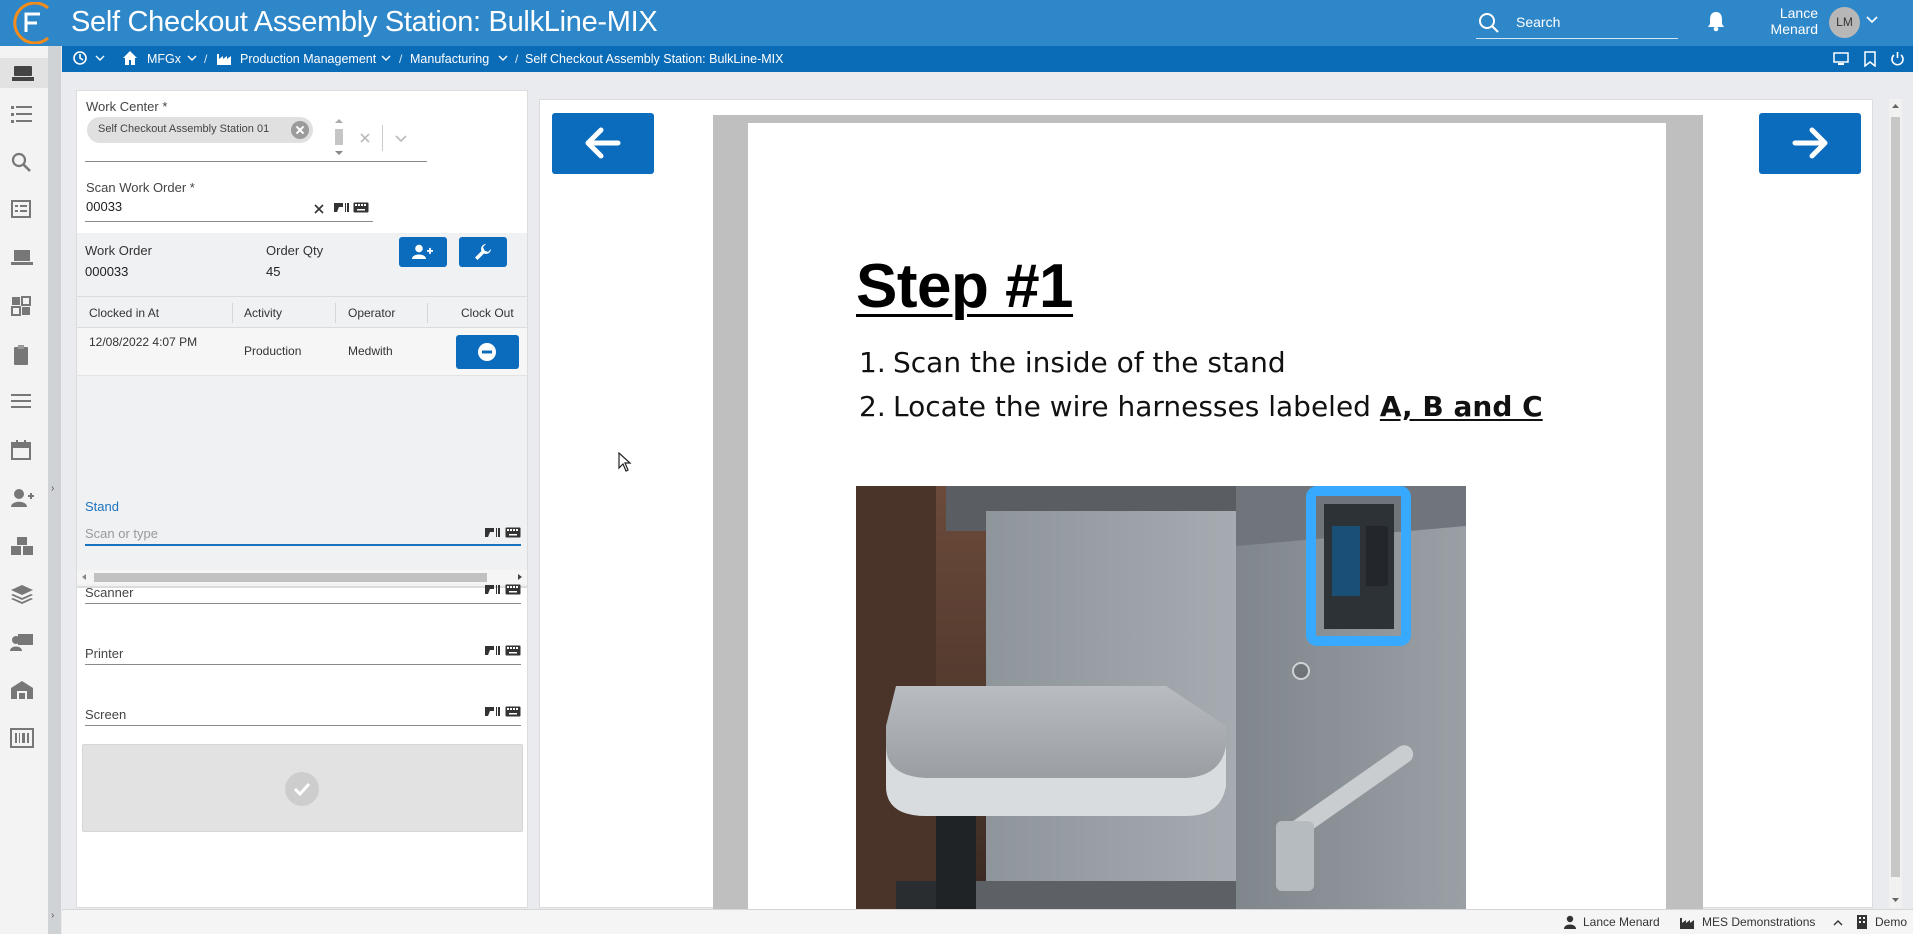 This screenshot has height=934, width=1913. I want to click on scanner-field: Scanner, so click(303, 599).